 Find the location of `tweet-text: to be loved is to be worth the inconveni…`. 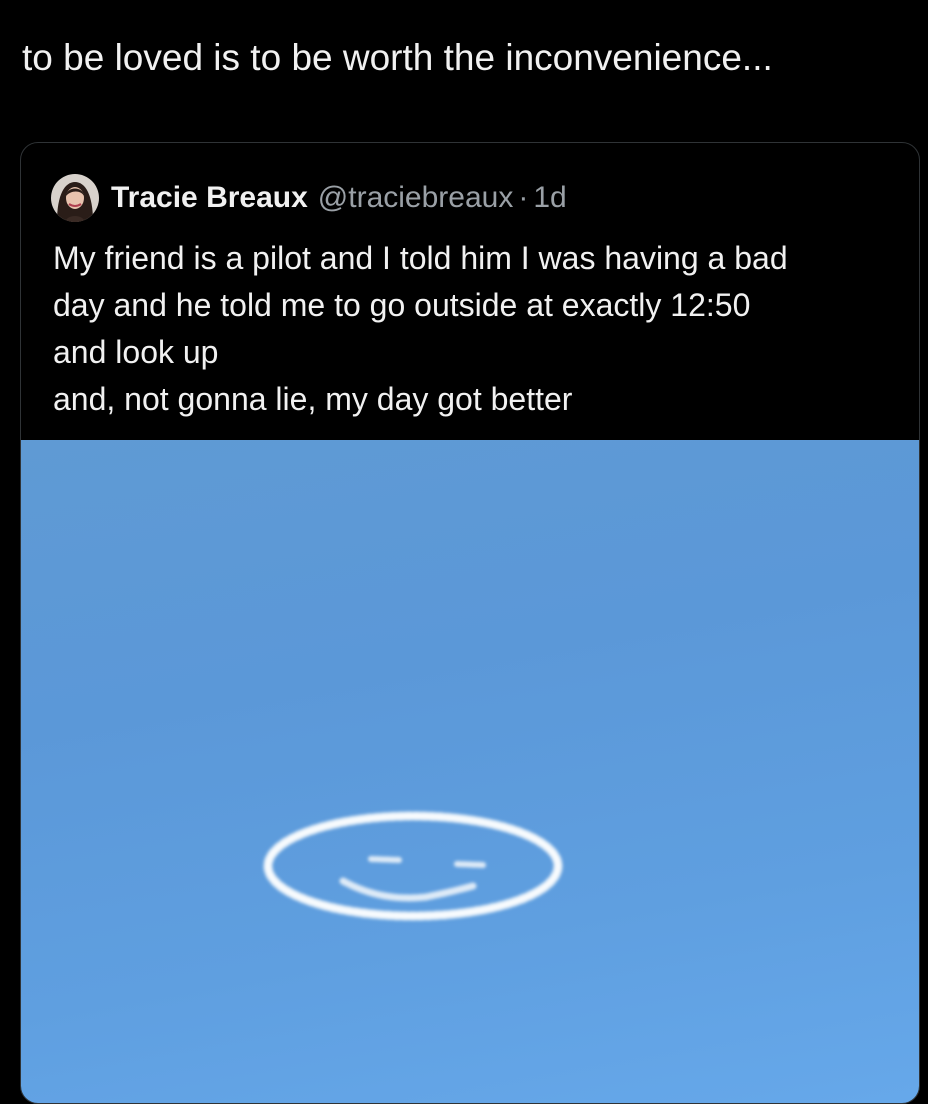

tweet-text: to be loved is to be worth the inconveni… is located at coordinates (397, 57).